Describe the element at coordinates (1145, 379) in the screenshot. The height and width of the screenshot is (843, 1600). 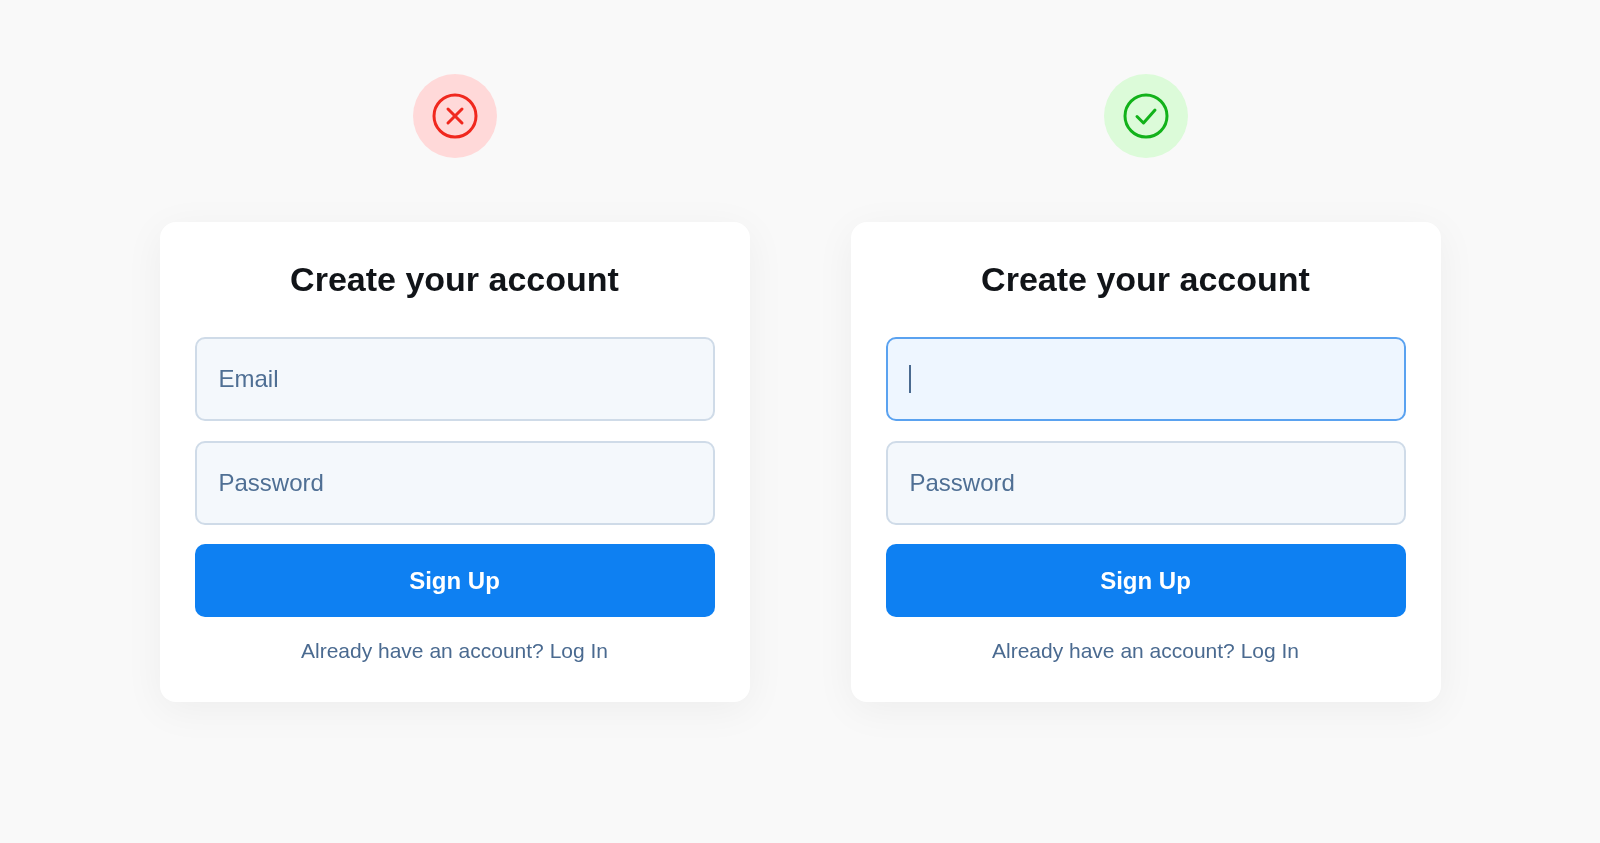
I see `input-field` at that location.